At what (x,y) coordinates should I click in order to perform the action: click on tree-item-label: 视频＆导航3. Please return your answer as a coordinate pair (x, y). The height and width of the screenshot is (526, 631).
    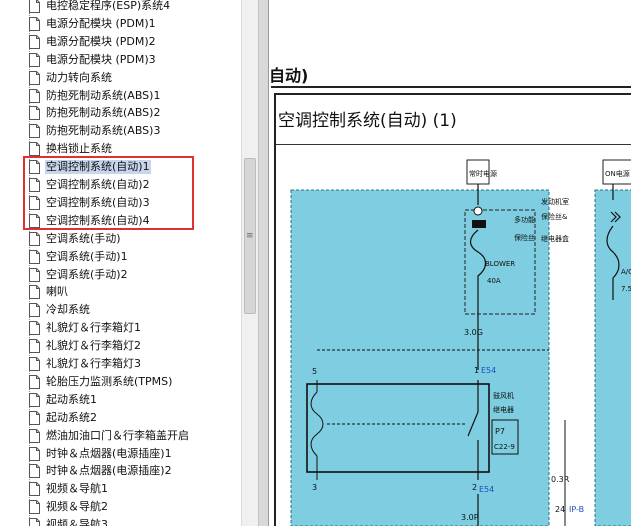
    Looking at the image, I should click on (77, 522).